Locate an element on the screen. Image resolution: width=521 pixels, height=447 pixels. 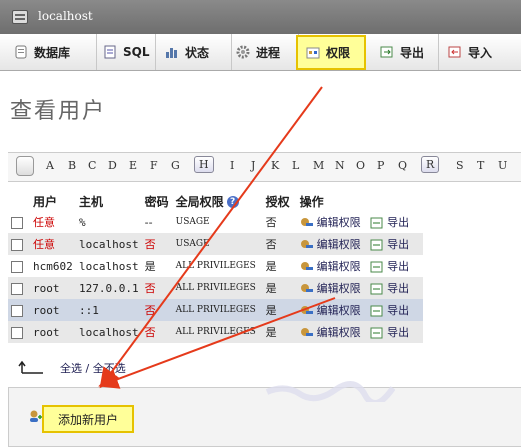
add-user-button: 添加新用户 is located at coordinates (88, 419).